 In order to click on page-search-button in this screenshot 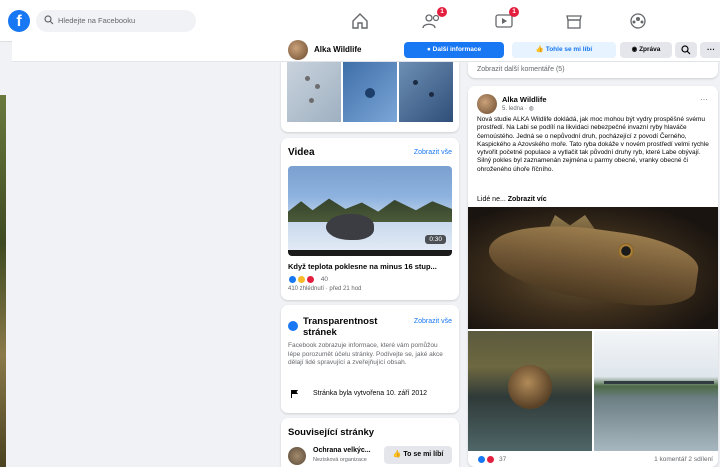, I will do `click(686, 50)`.